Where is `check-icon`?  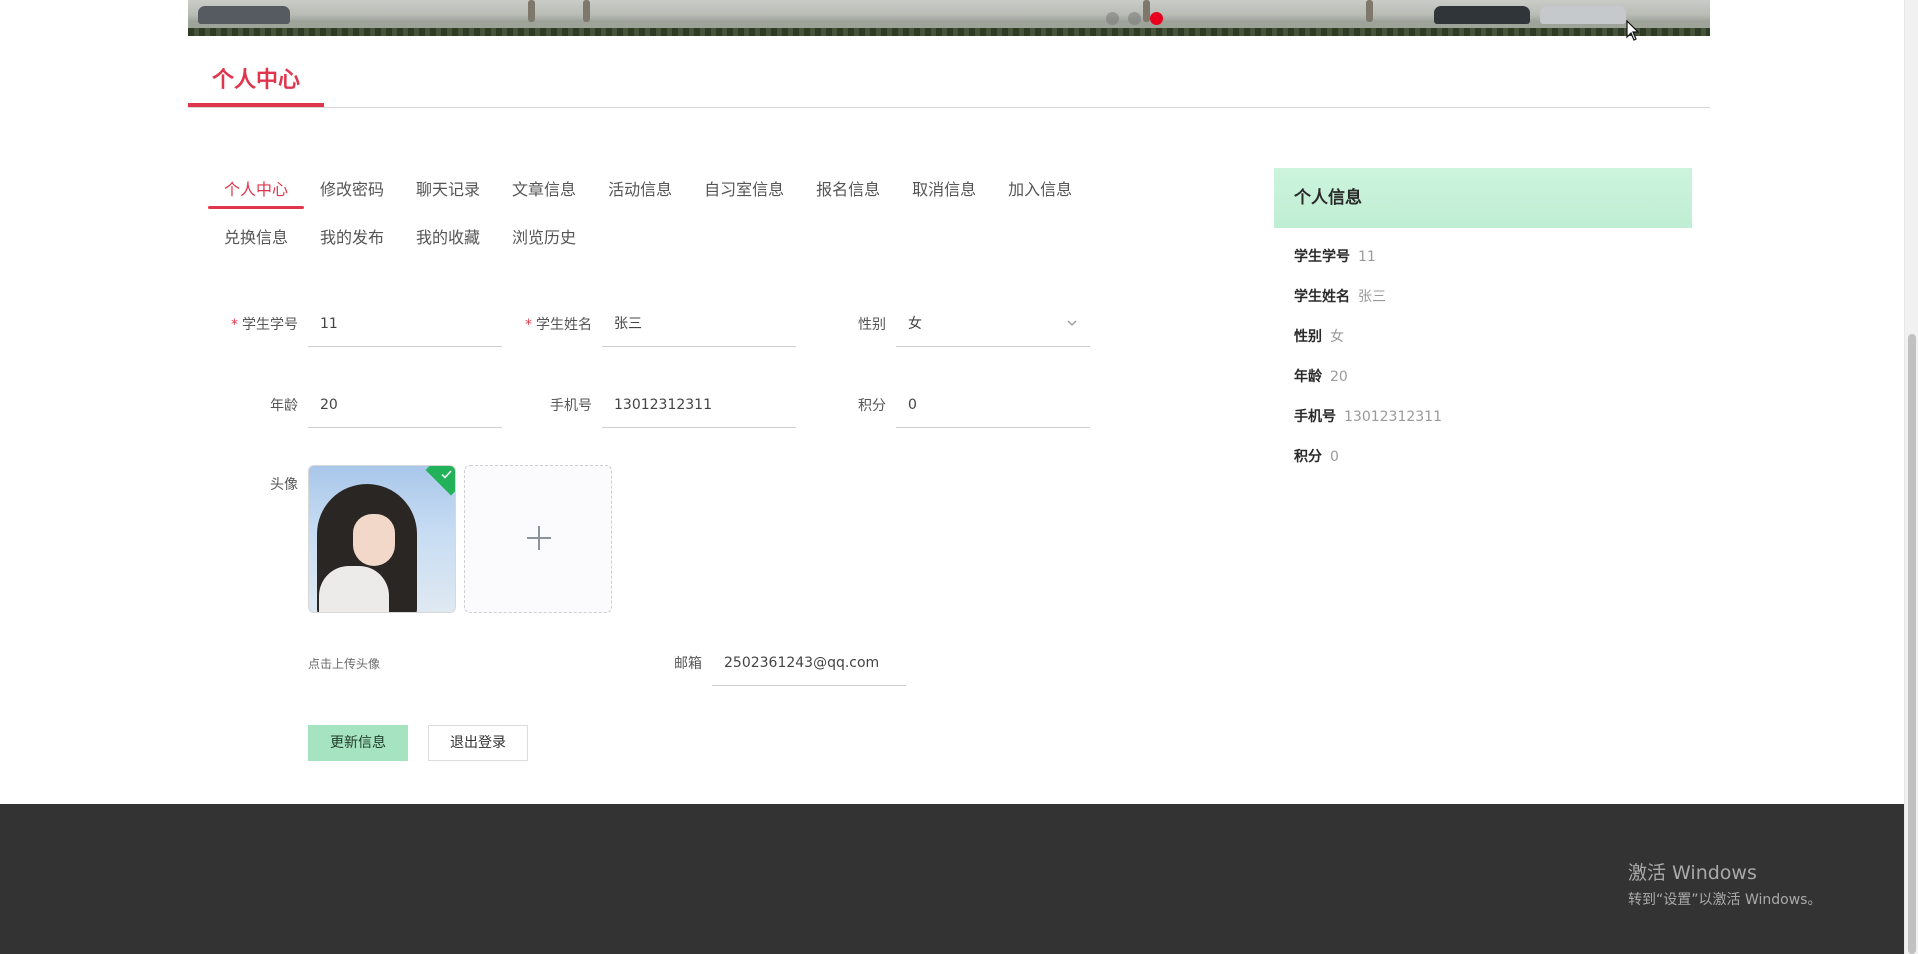 check-icon is located at coordinates (446, 474).